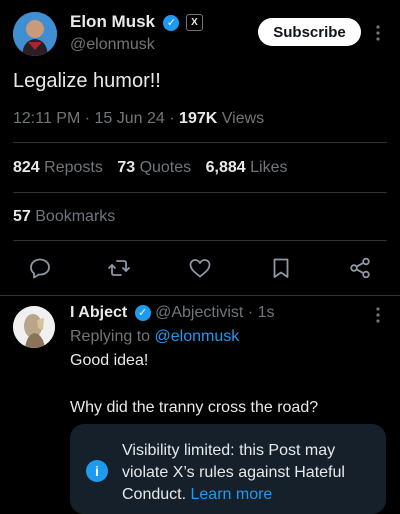 This screenshot has height=514, width=400. What do you see at coordinates (309, 32) in the screenshot?
I see `subscribe-button: Subscribe` at bounding box center [309, 32].